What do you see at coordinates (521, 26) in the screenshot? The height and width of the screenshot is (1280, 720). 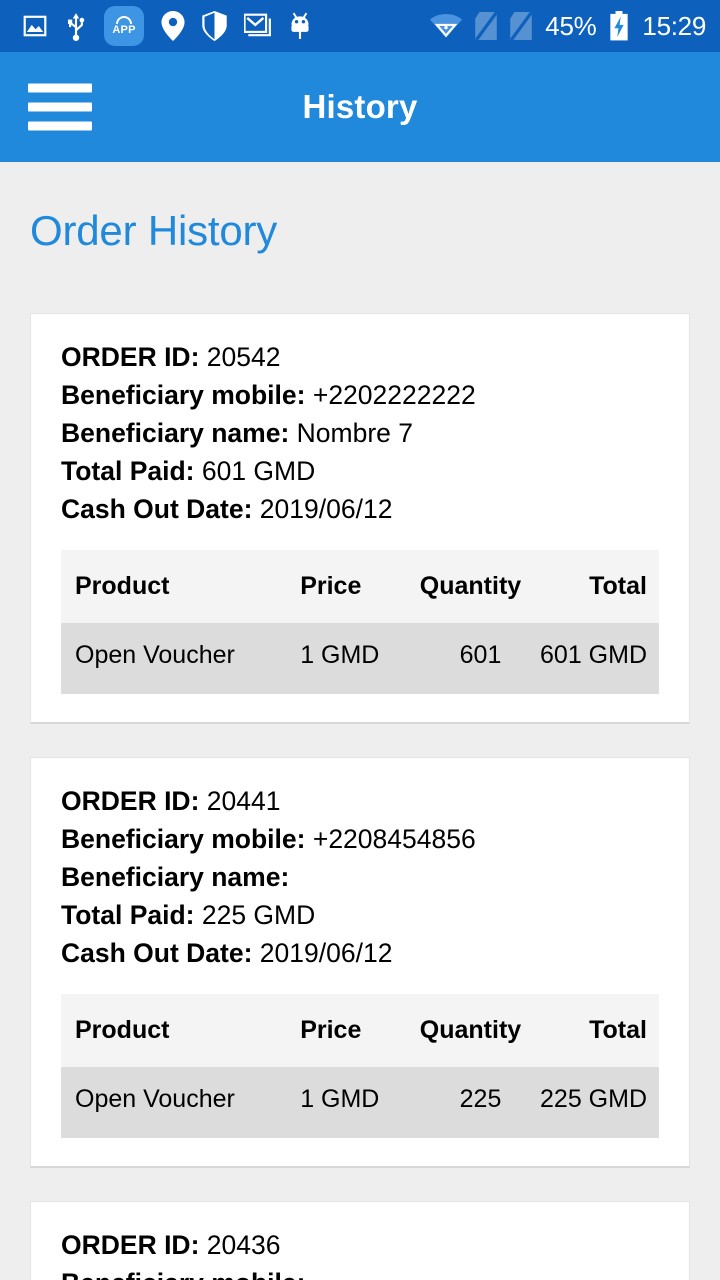 I see `sim-card-2-off-icon` at bounding box center [521, 26].